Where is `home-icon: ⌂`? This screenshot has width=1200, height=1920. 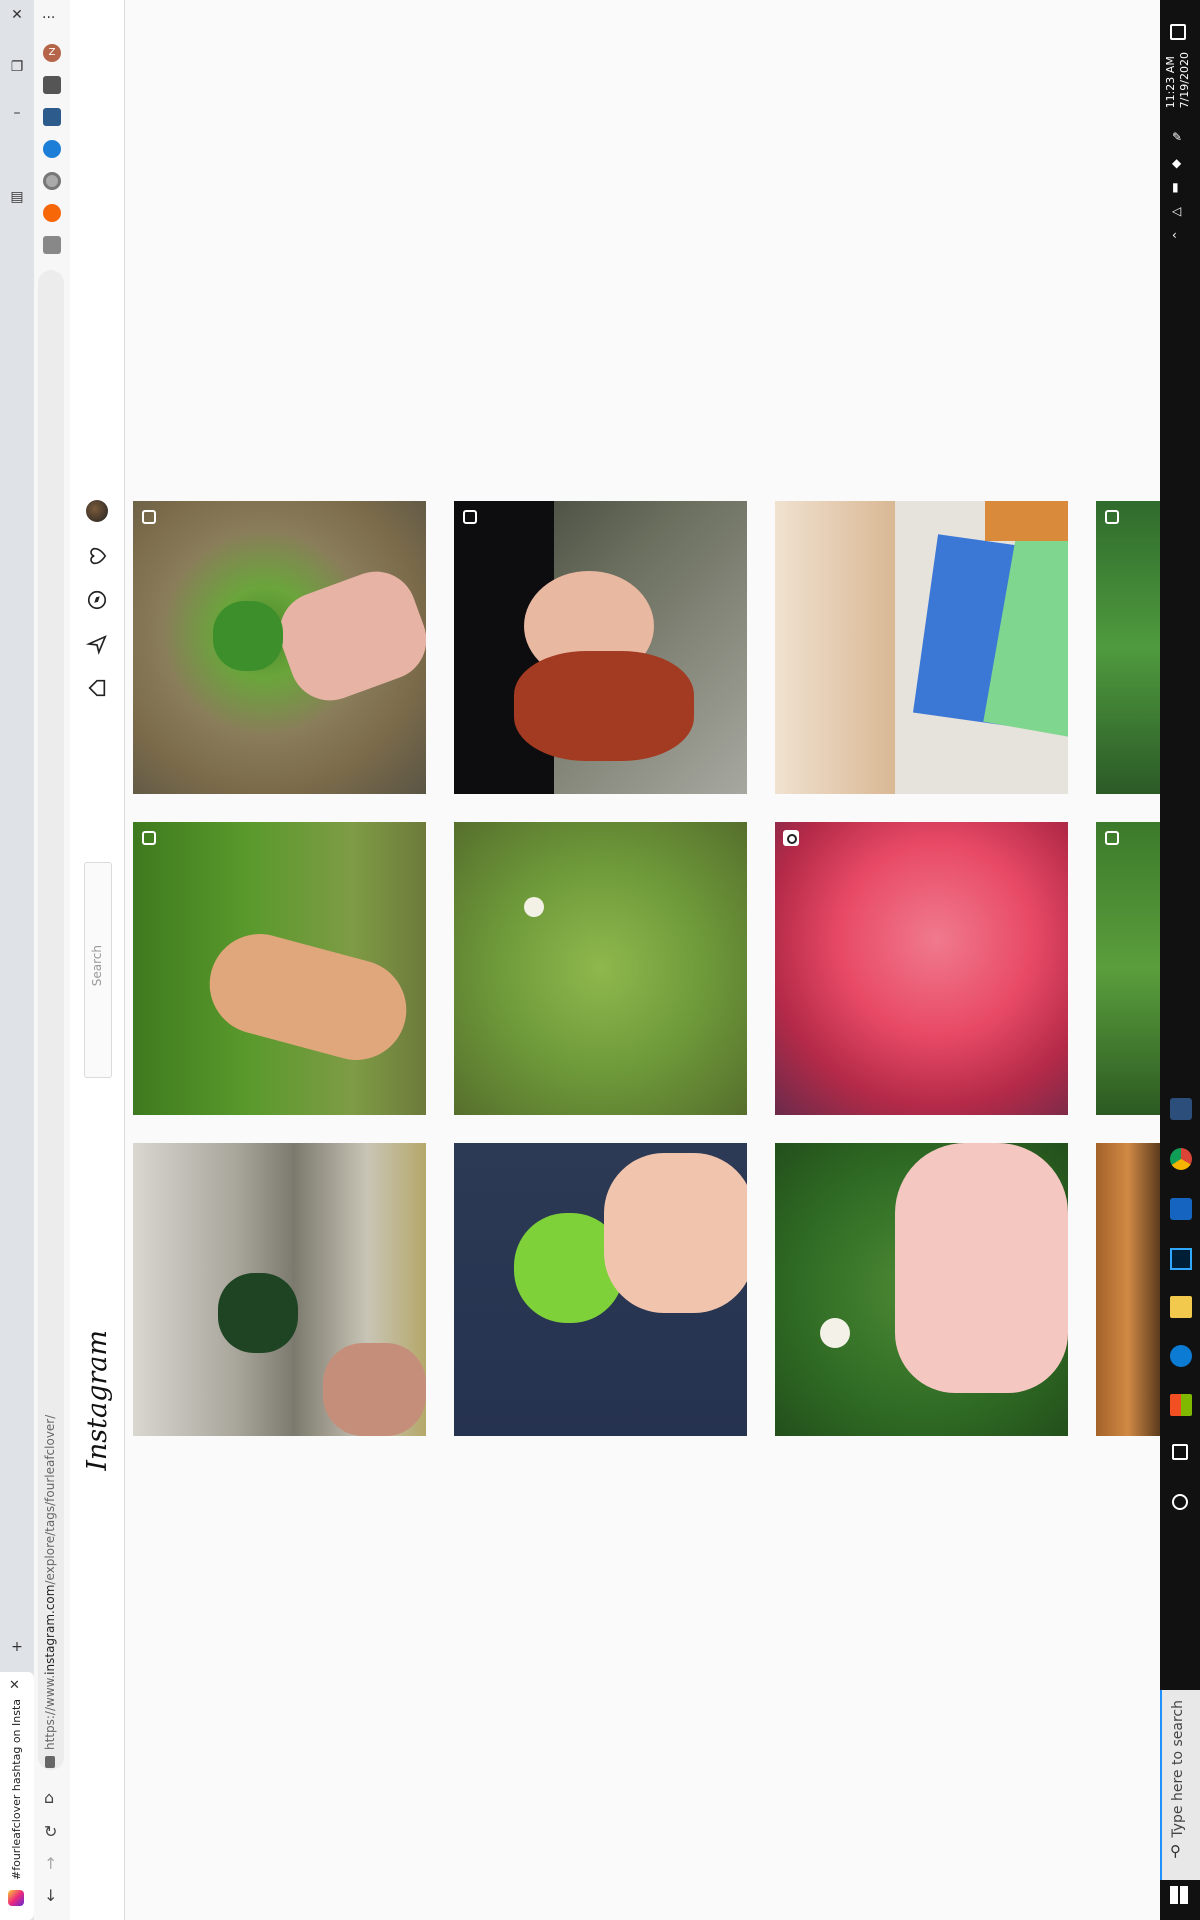 home-icon: ⌂ is located at coordinates (49, 1797).